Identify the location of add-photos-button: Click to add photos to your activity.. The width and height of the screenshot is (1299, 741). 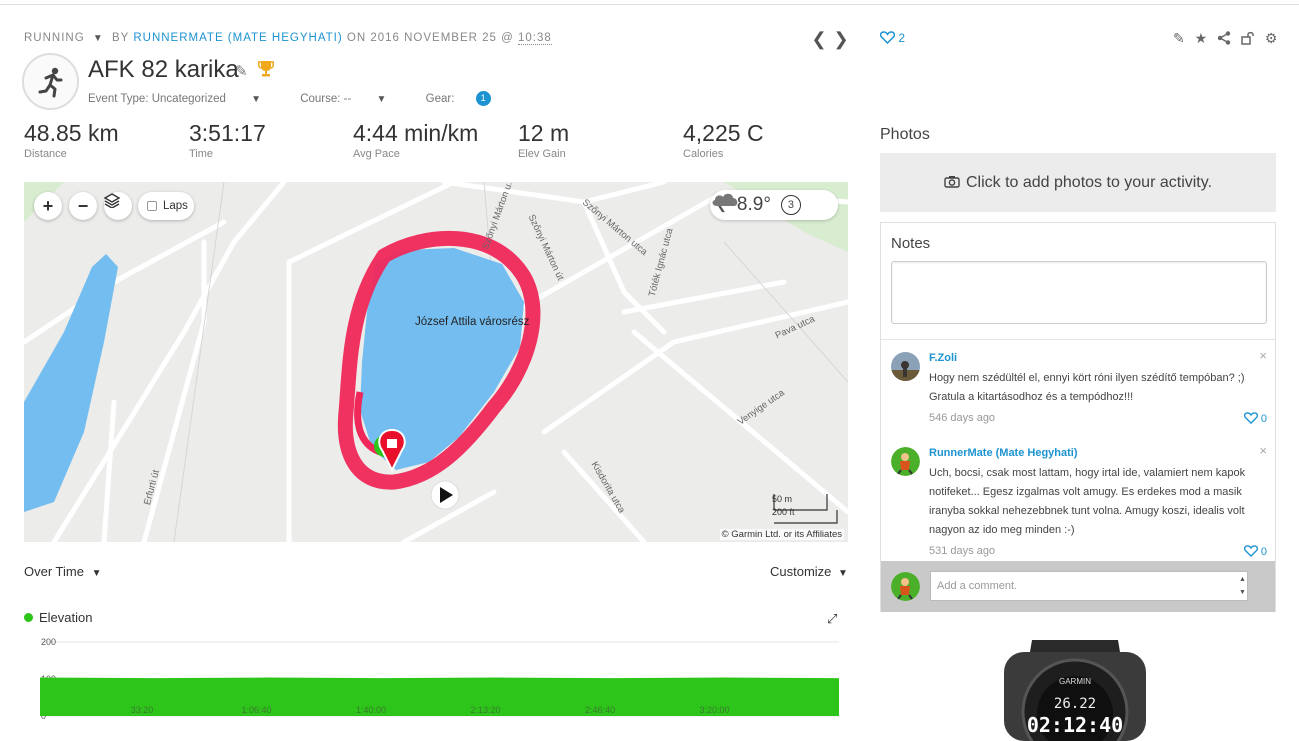
(1078, 182).